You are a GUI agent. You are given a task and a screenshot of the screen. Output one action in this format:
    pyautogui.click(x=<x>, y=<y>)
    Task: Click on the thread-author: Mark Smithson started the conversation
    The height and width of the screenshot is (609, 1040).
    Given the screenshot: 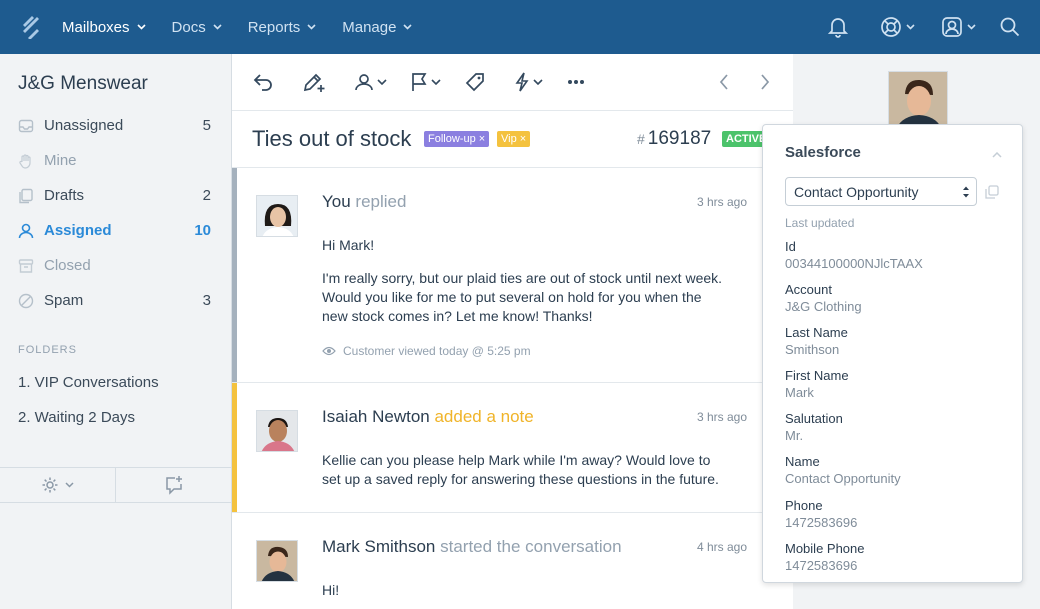 What is the action you would take?
    pyautogui.click(x=472, y=547)
    